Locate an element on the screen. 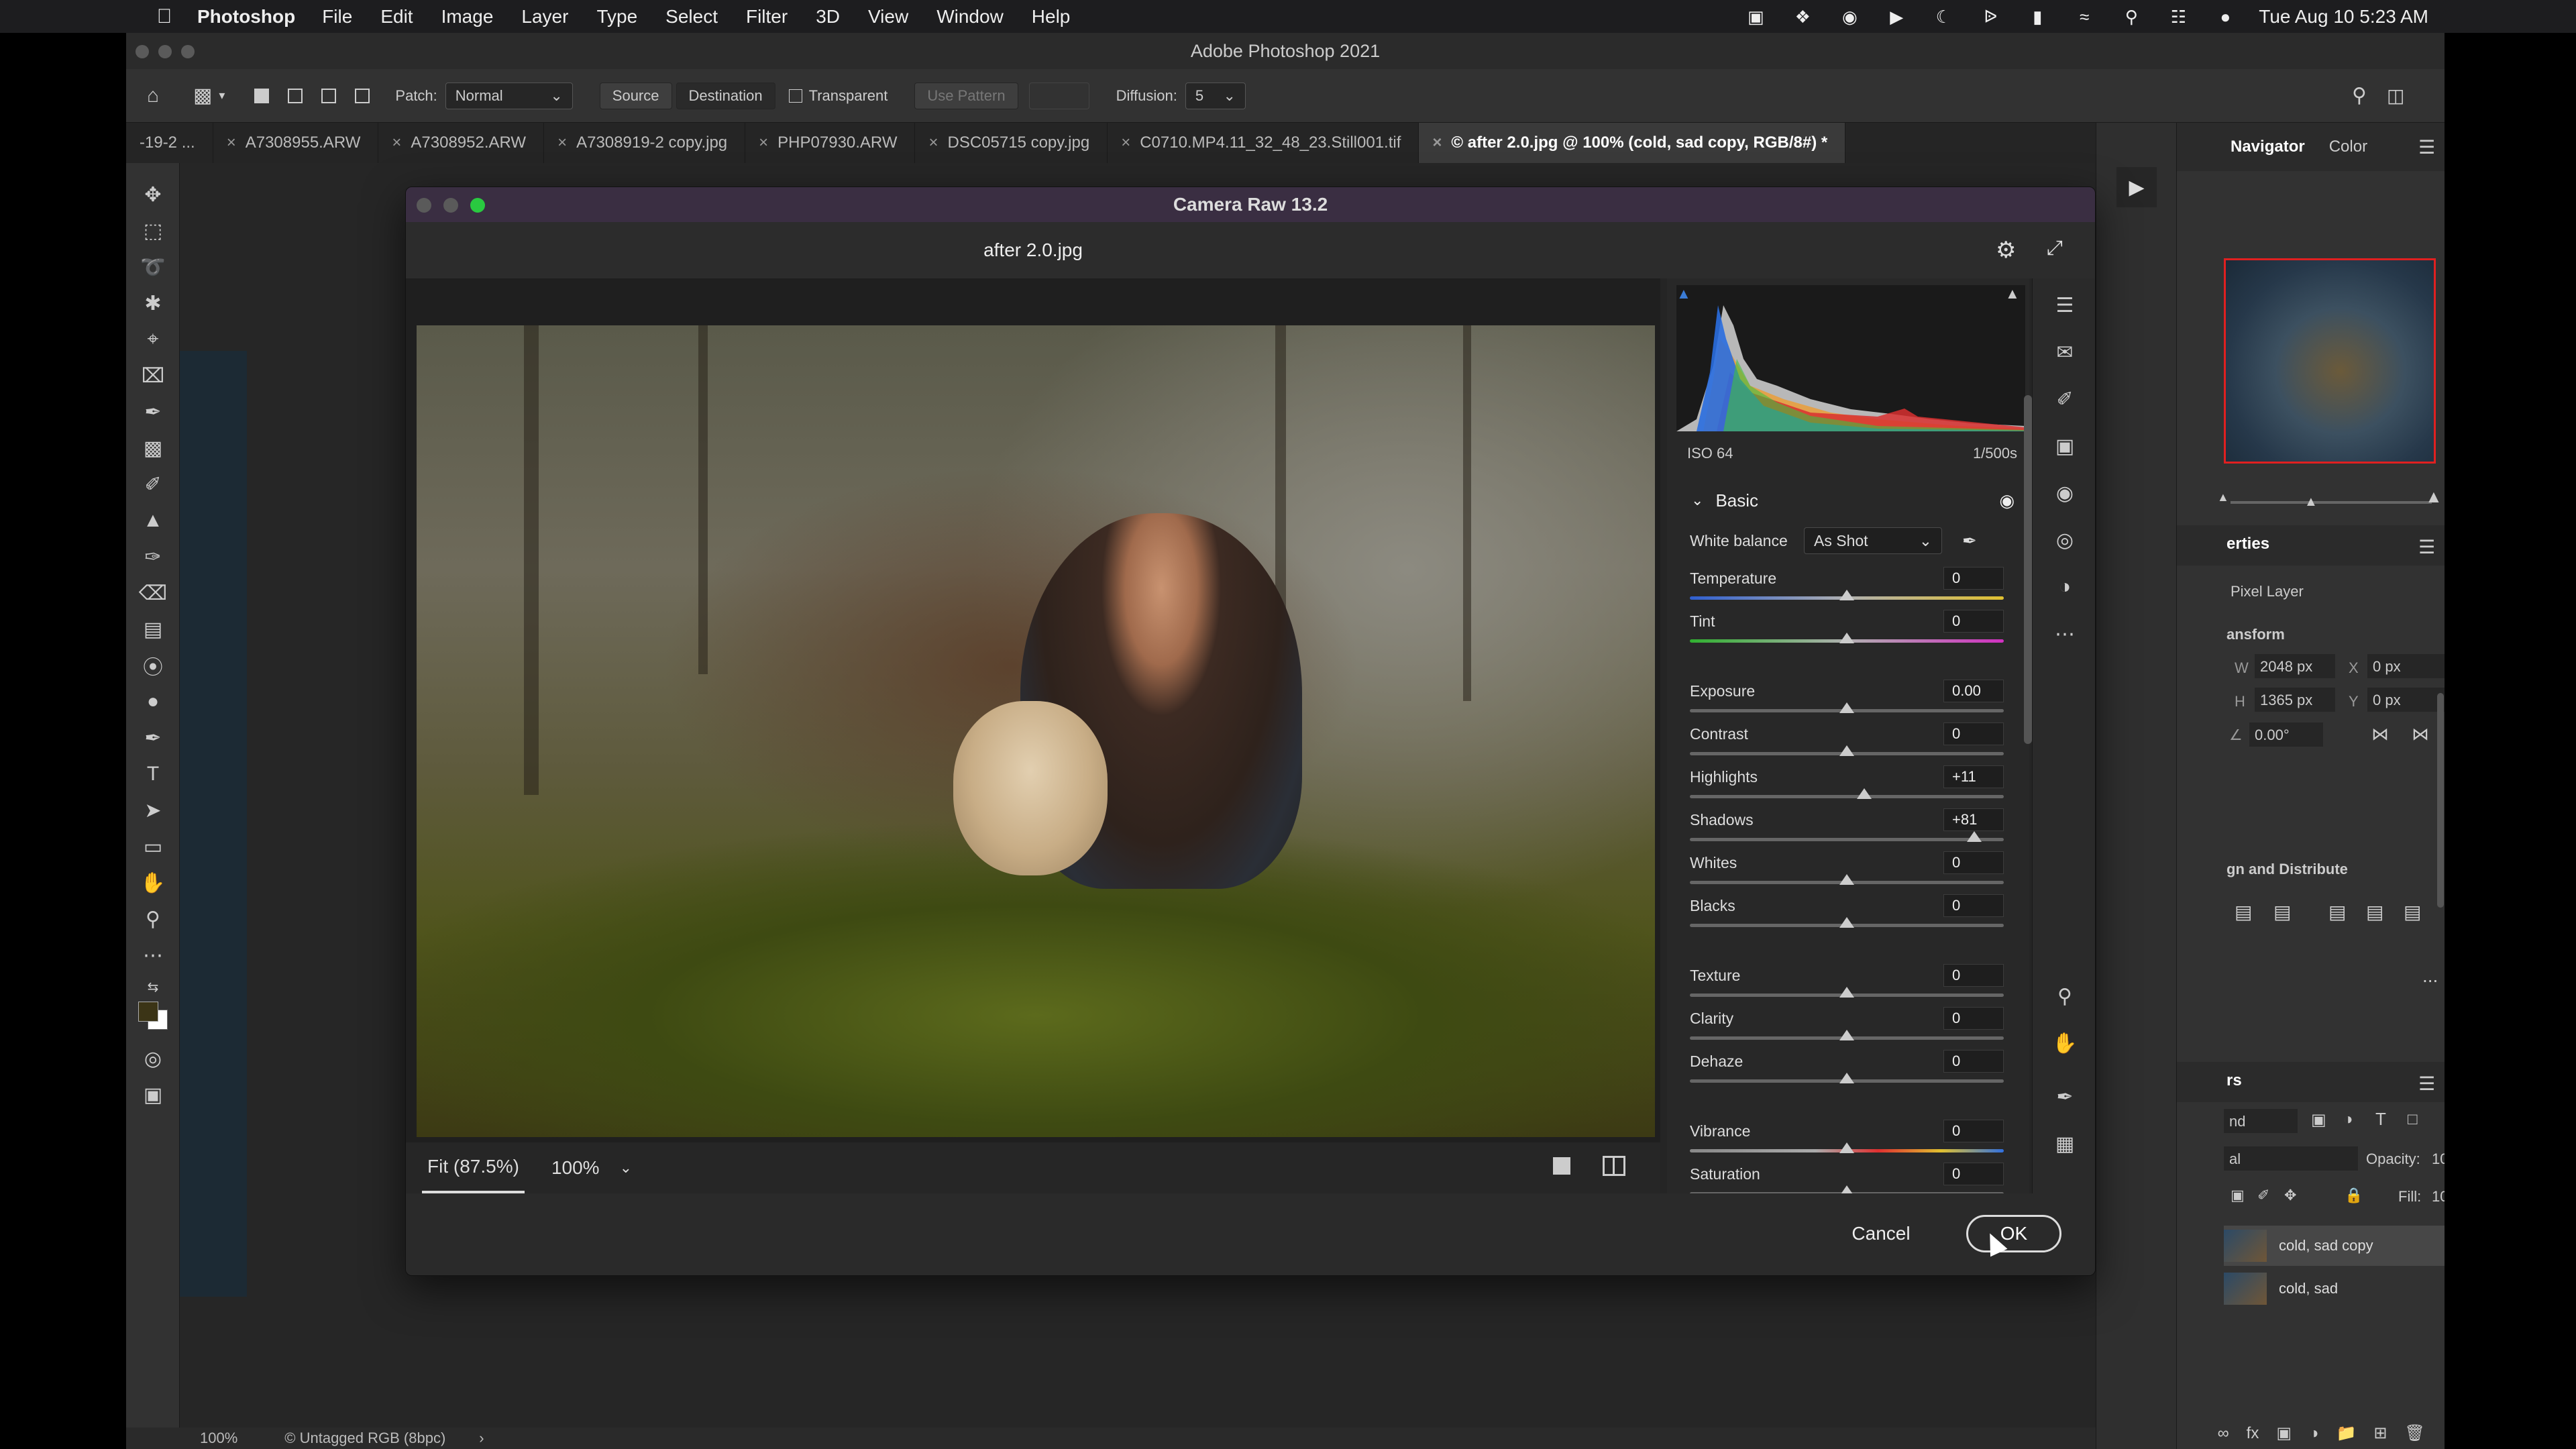  white-balance-select: As Shot ⌄ is located at coordinates (1873, 540).